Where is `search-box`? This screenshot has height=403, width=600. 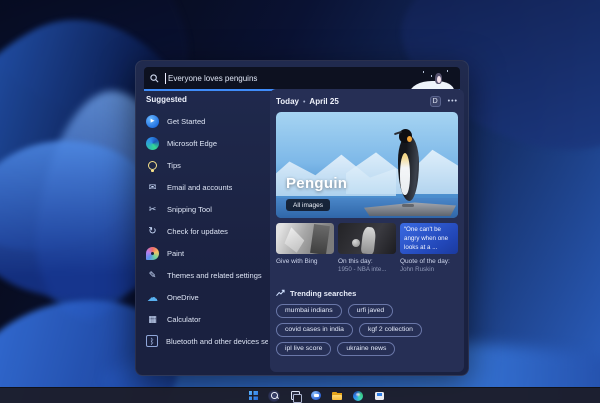 search-box is located at coordinates (302, 79).